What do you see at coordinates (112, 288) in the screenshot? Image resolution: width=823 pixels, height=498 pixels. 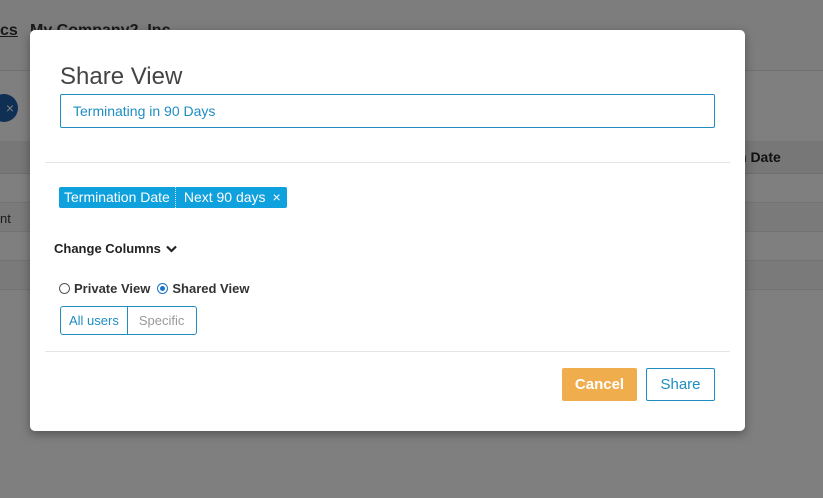 I see `radio-private-view-label: Private View` at bounding box center [112, 288].